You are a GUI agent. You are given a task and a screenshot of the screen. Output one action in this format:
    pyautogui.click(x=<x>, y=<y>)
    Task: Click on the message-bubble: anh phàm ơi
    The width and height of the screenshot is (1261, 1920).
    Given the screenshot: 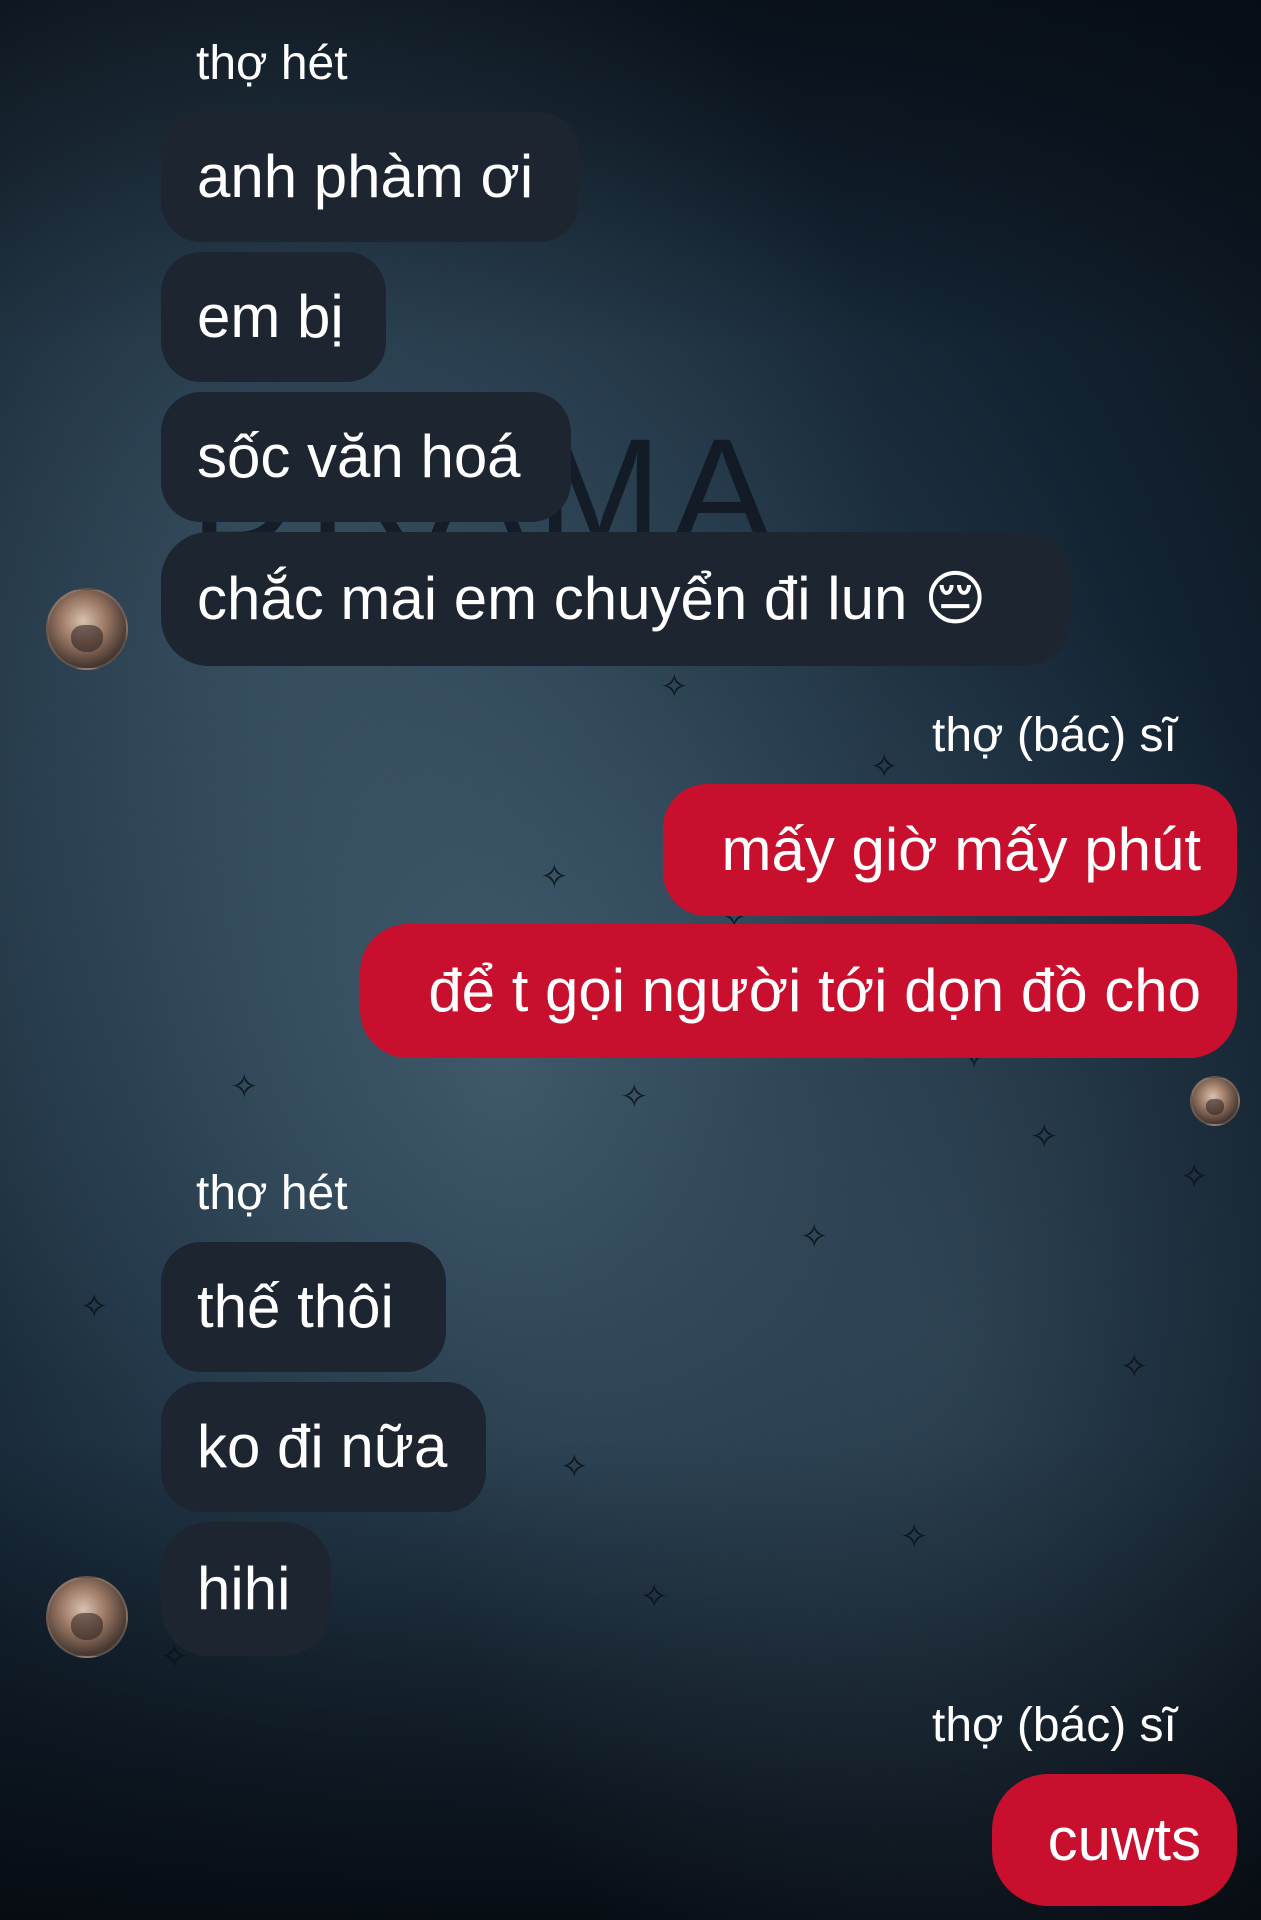 What is the action you would take?
    pyautogui.click(x=370, y=177)
    